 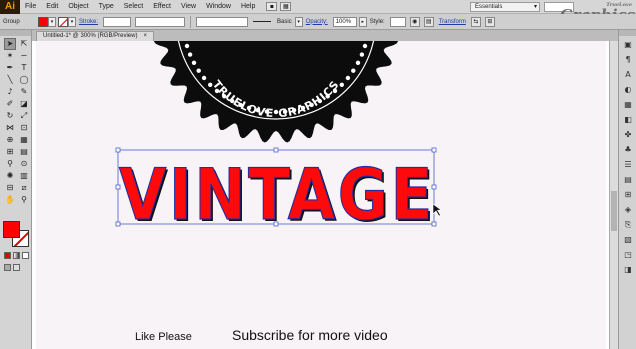 I want to click on opacity-field: 100%, so click(x=344, y=21).